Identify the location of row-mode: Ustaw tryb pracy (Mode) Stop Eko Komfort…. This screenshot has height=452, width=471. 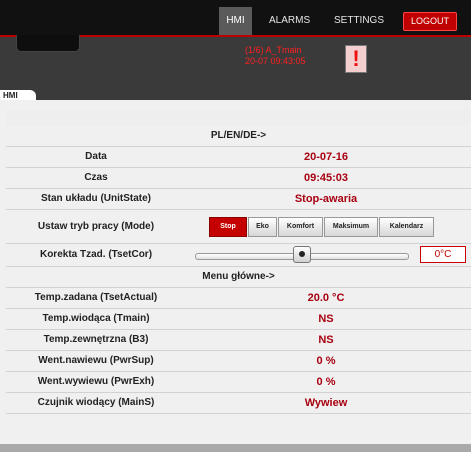
(238, 227).